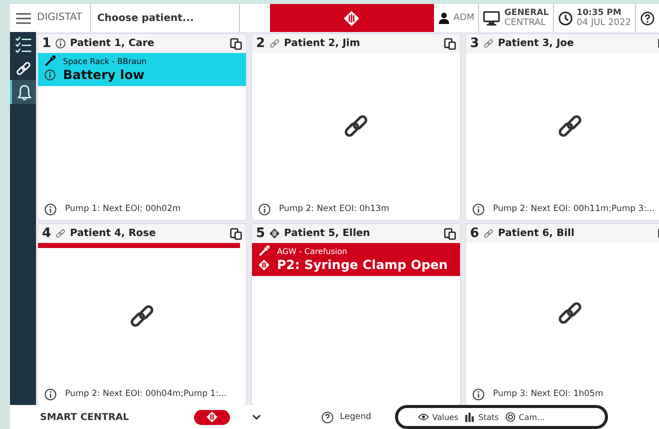 The image size is (659, 429). What do you see at coordinates (444, 18) in the screenshot?
I see `user-icon` at bounding box center [444, 18].